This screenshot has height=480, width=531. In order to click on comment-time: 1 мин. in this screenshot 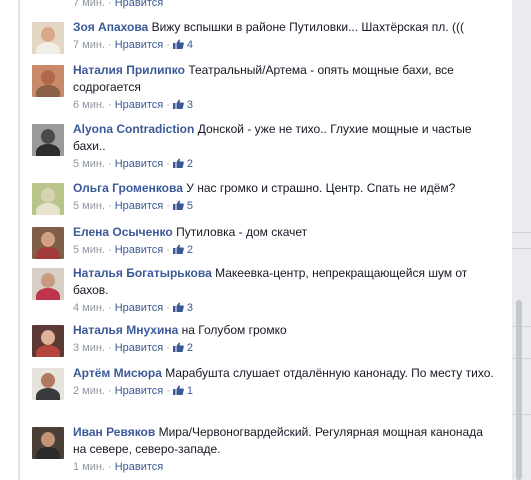, I will do `click(89, 467)`.